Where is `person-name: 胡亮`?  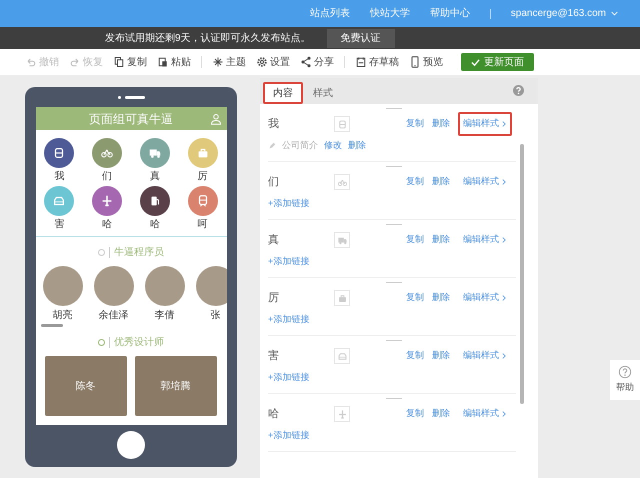 person-name: 胡亮 is located at coordinates (62, 315).